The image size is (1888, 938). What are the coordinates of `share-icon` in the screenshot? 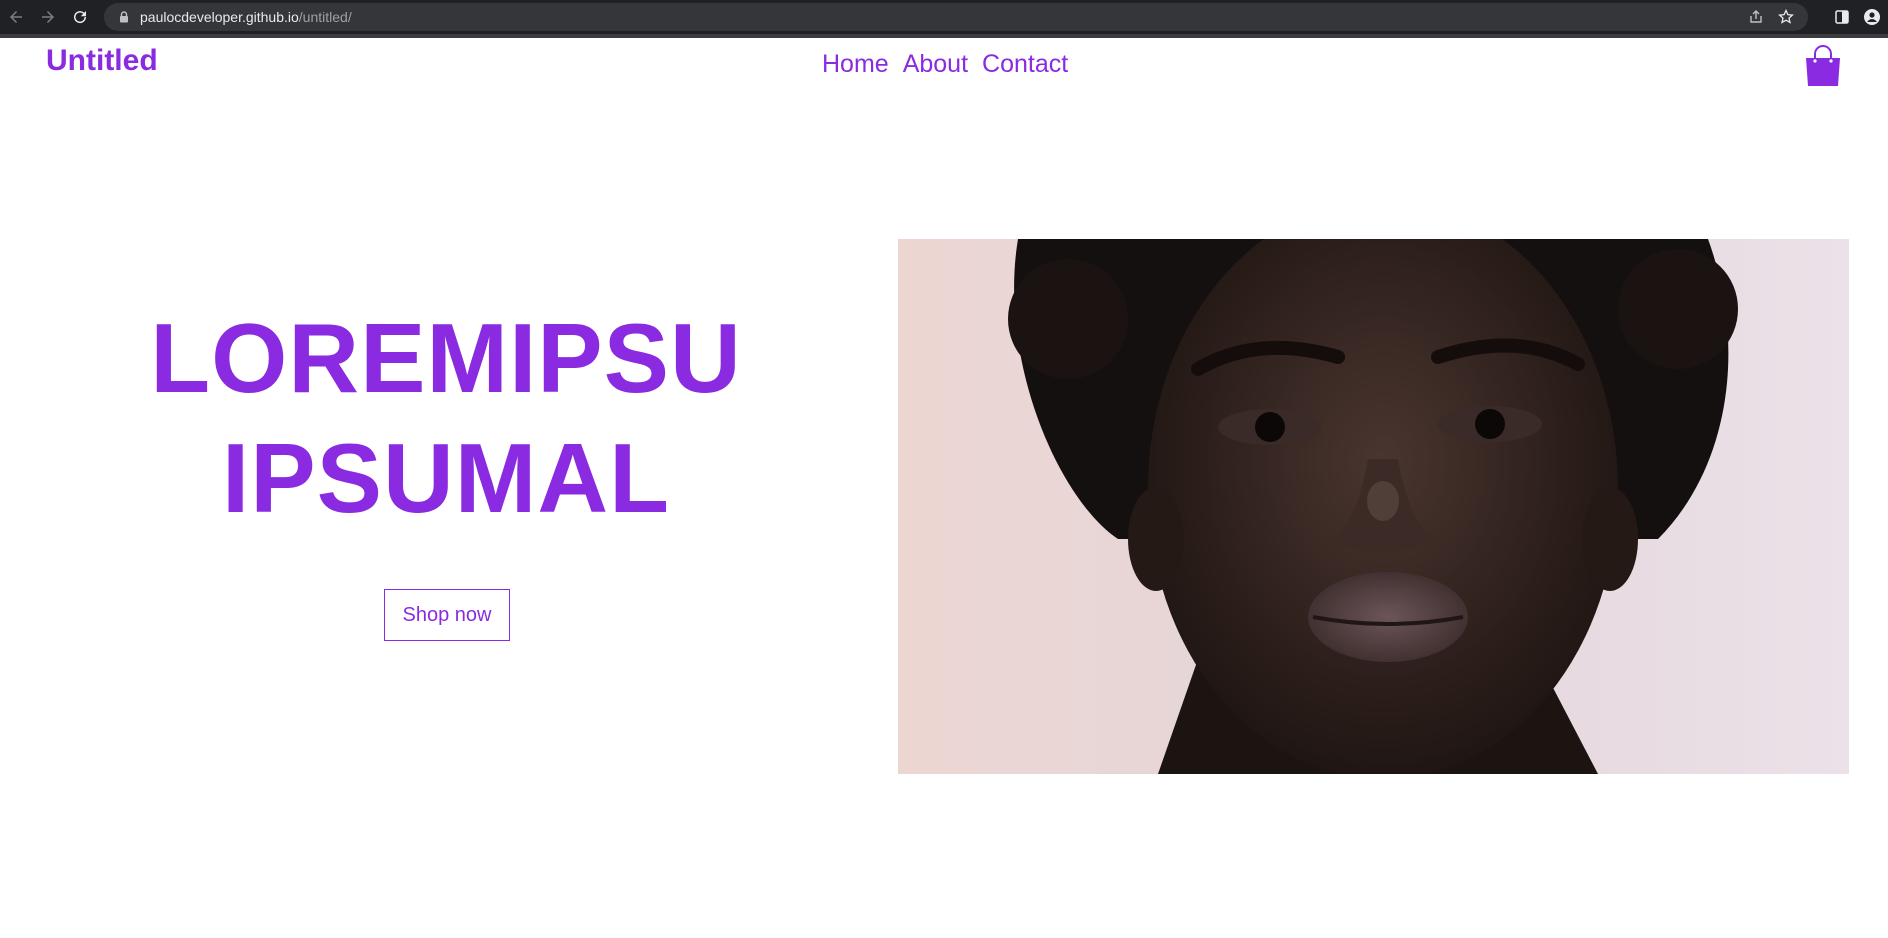 It's located at (1756, 17).